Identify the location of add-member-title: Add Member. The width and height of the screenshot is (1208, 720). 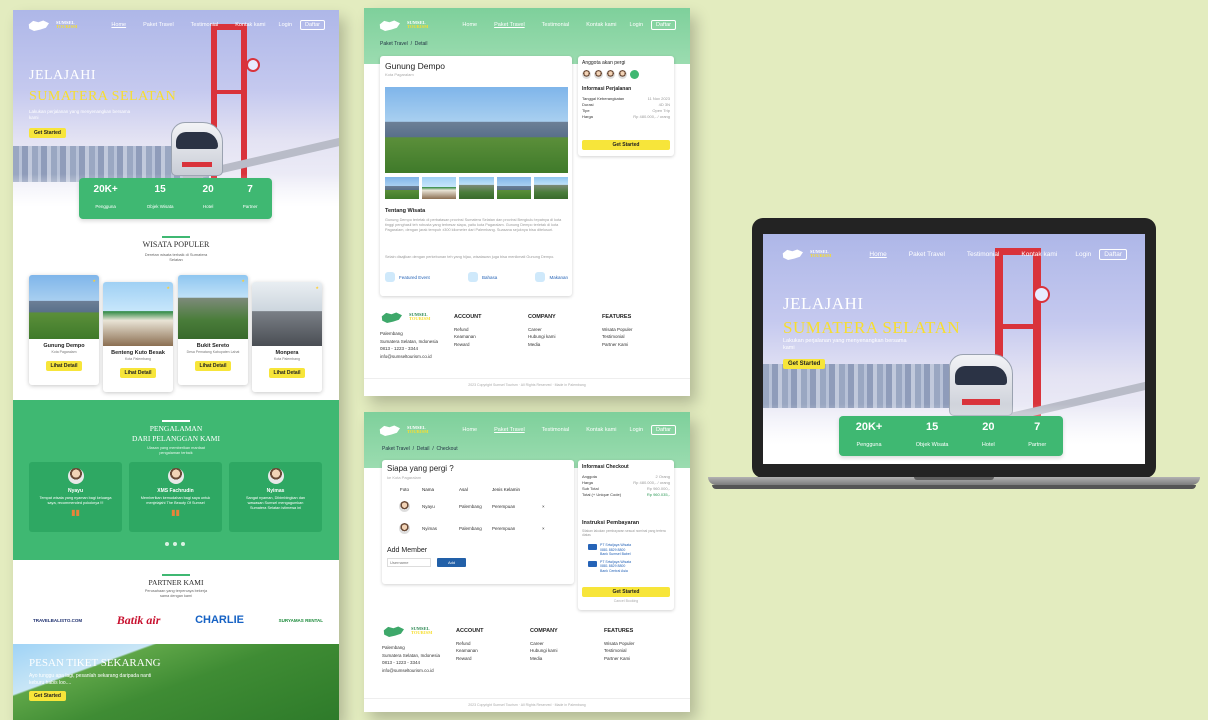
(407, 550).